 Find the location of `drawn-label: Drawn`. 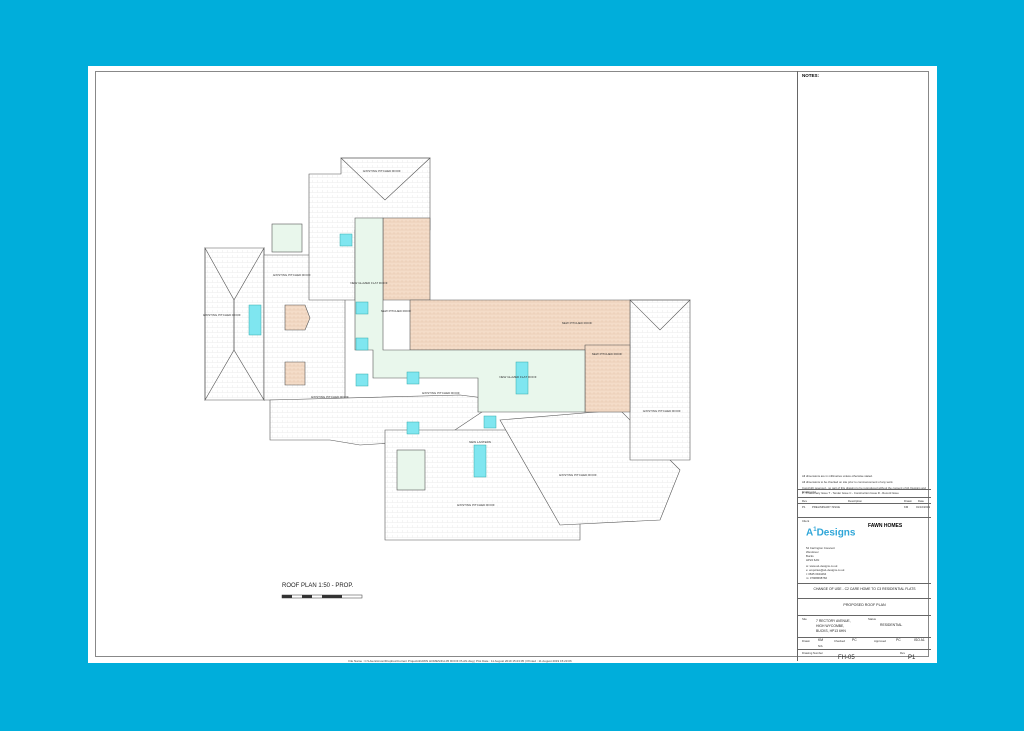

drawn-label: Drawn is located at coordinates (806, 641).